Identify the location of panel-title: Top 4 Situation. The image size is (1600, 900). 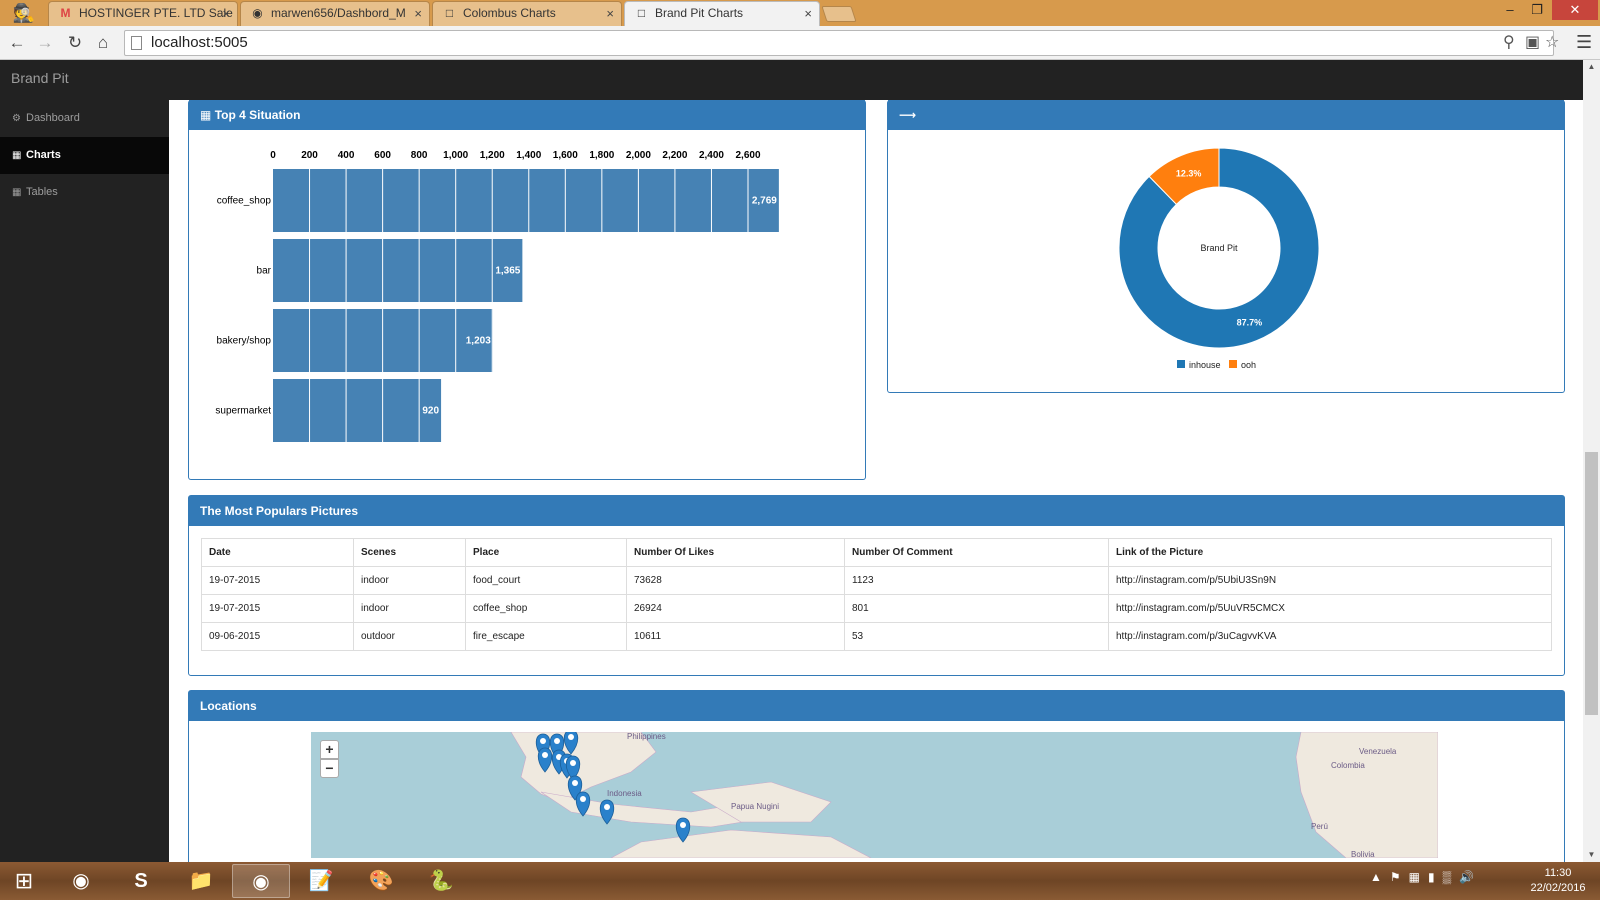
(257, 115).